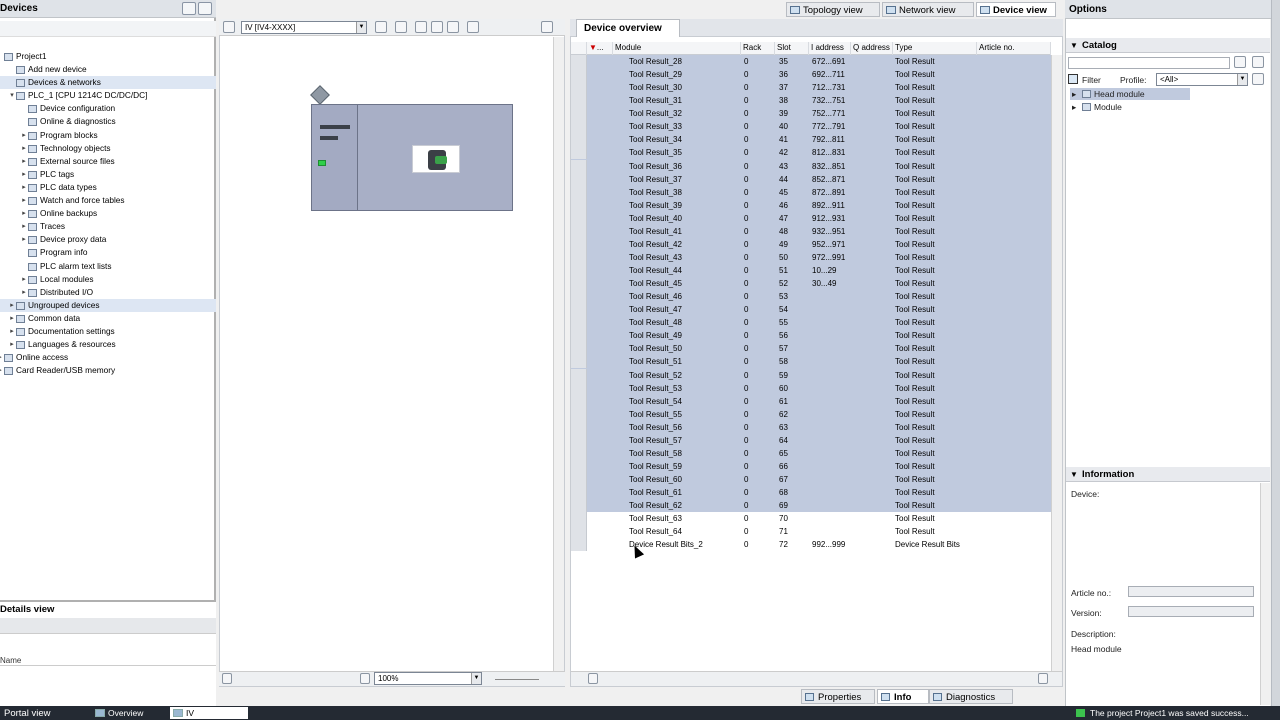  Describe the element at coordinates (108, 187) in the screenshot. I see `tree-item: ▸ PLC data types` at that location.